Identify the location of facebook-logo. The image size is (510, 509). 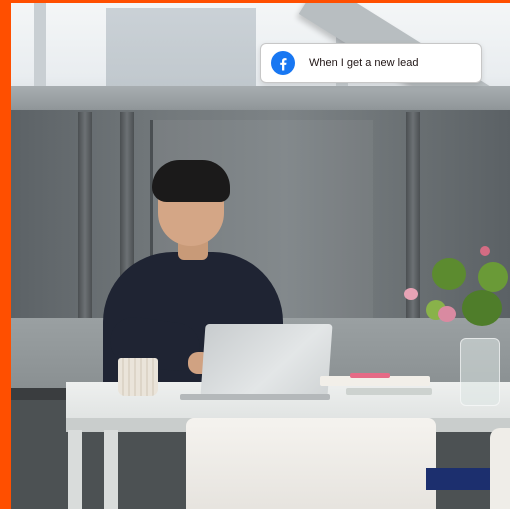
(283, 63).